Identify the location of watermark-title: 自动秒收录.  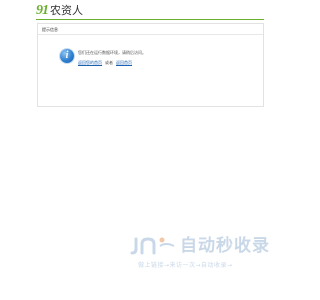
(225, 246).